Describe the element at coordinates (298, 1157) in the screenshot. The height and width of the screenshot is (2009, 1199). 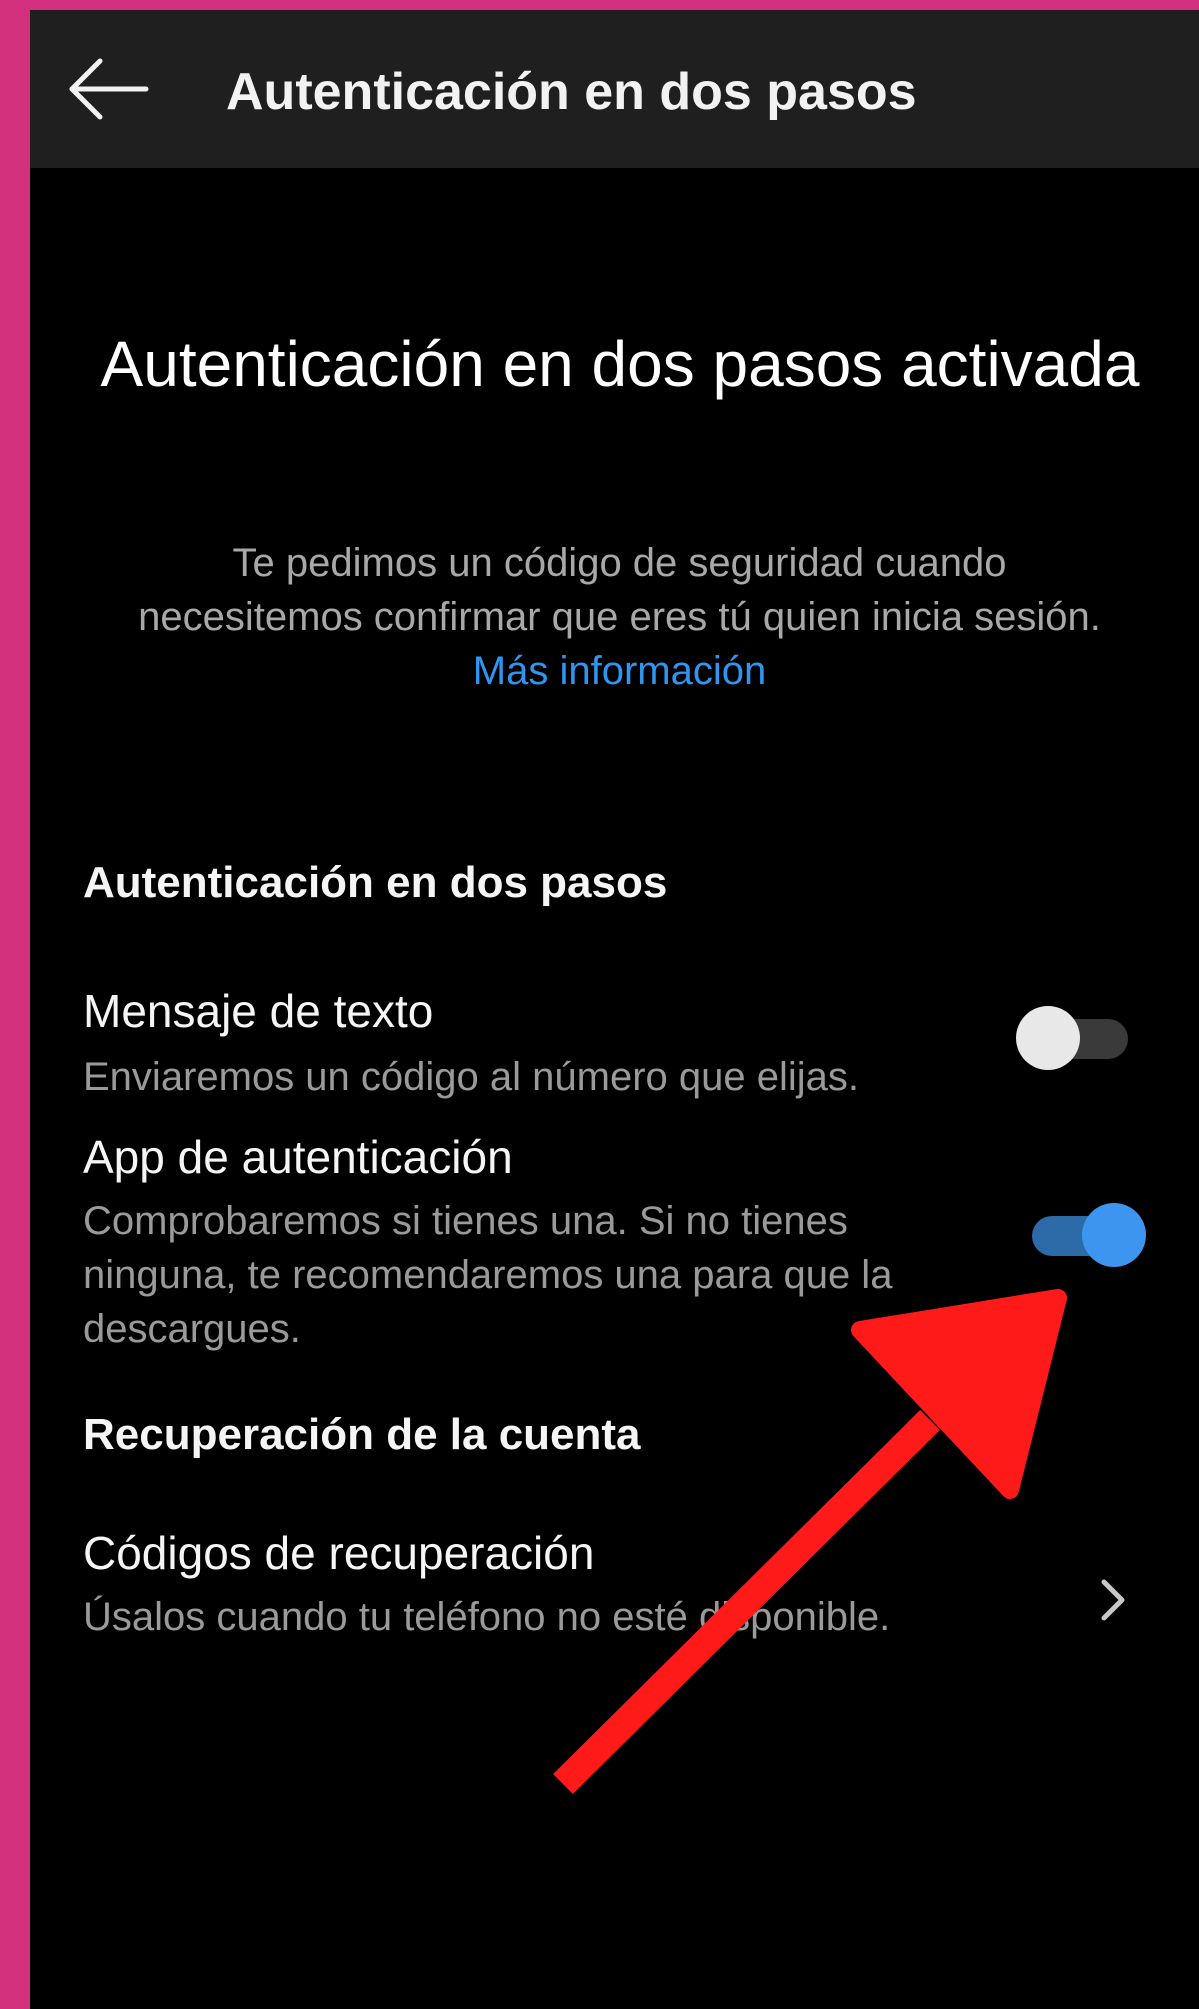
I see `option-title: App de autenticación` at that location.